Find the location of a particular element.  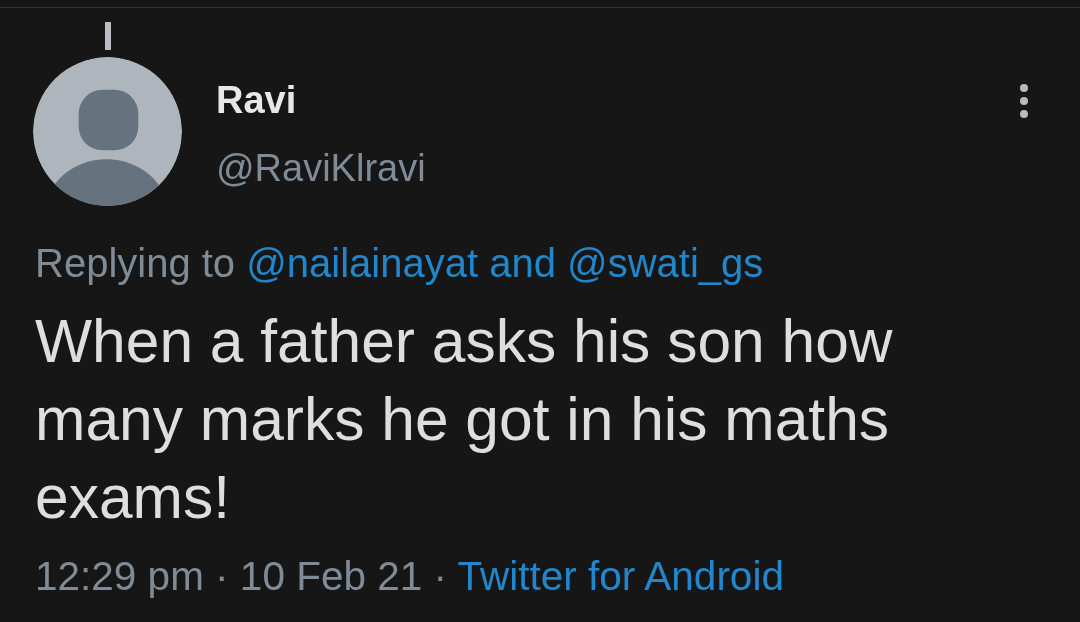

author-handle: @RaviKlravi is located at coordinates (321, 168).